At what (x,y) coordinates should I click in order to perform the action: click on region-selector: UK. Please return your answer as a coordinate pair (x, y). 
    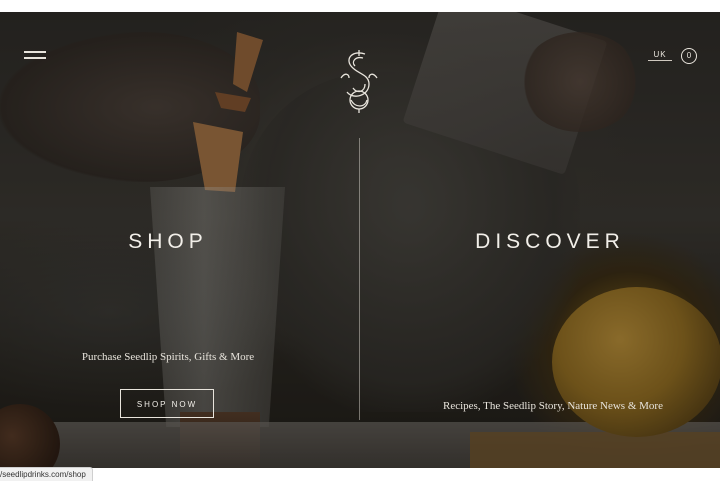
    Looking at the image, I should click on (660, 55).